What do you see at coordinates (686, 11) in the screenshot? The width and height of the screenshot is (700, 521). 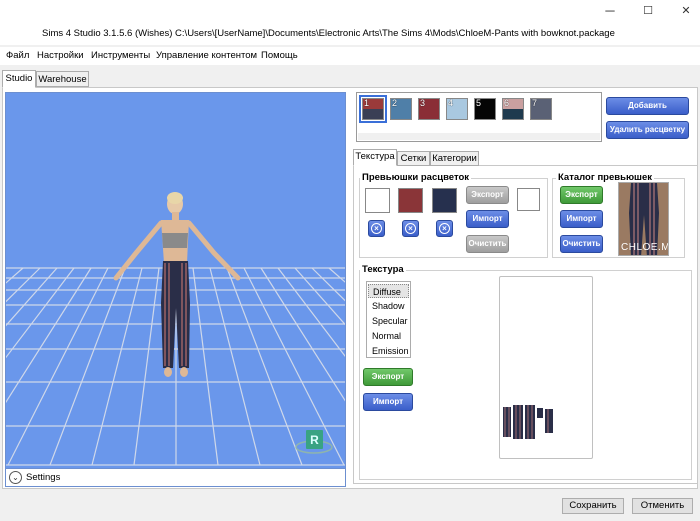 I see `close-button: ✕` at bounding box center [686, 11].